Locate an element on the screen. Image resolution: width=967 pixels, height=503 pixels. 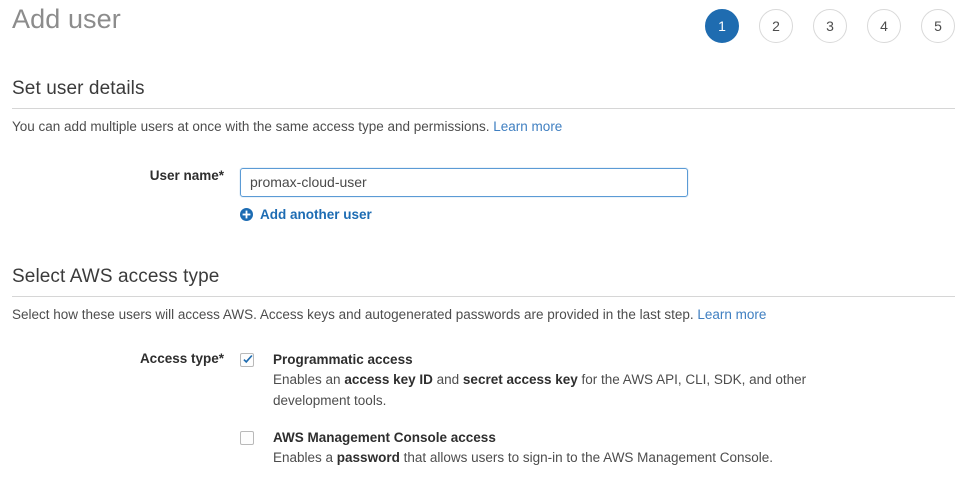
wizard-step-2: 2 is located at coordinates (776, 26).